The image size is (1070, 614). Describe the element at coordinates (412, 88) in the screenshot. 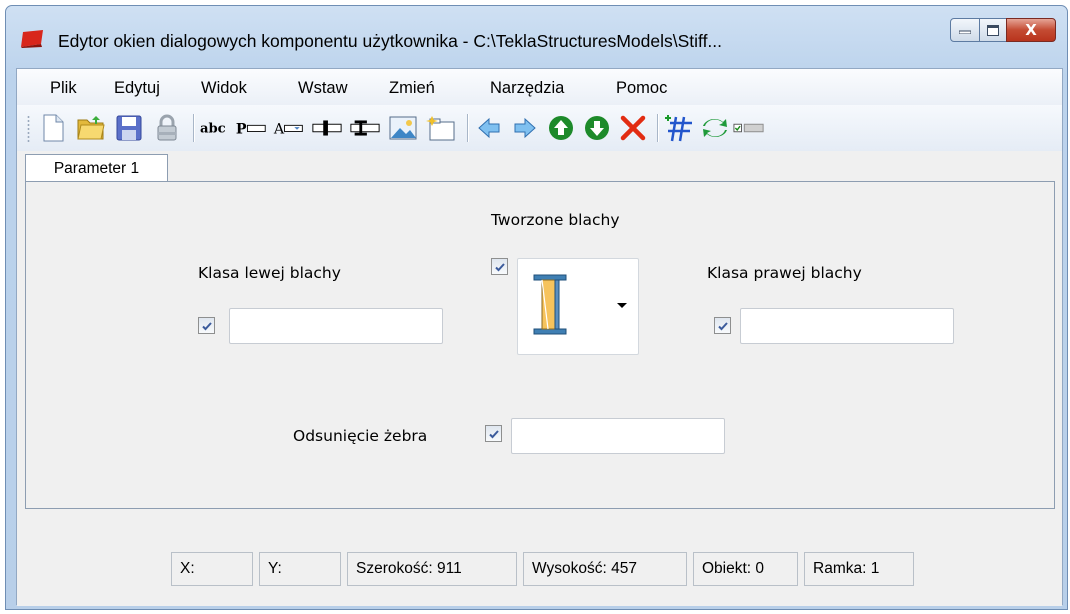

I see `menu-zmien: Zmień` at that location.